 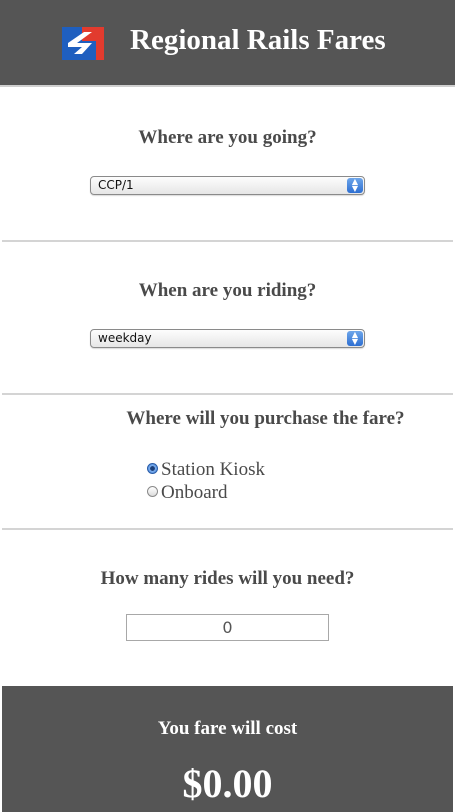 I want to click on radio-onboard: Onboard, so click(x=187, y=493).